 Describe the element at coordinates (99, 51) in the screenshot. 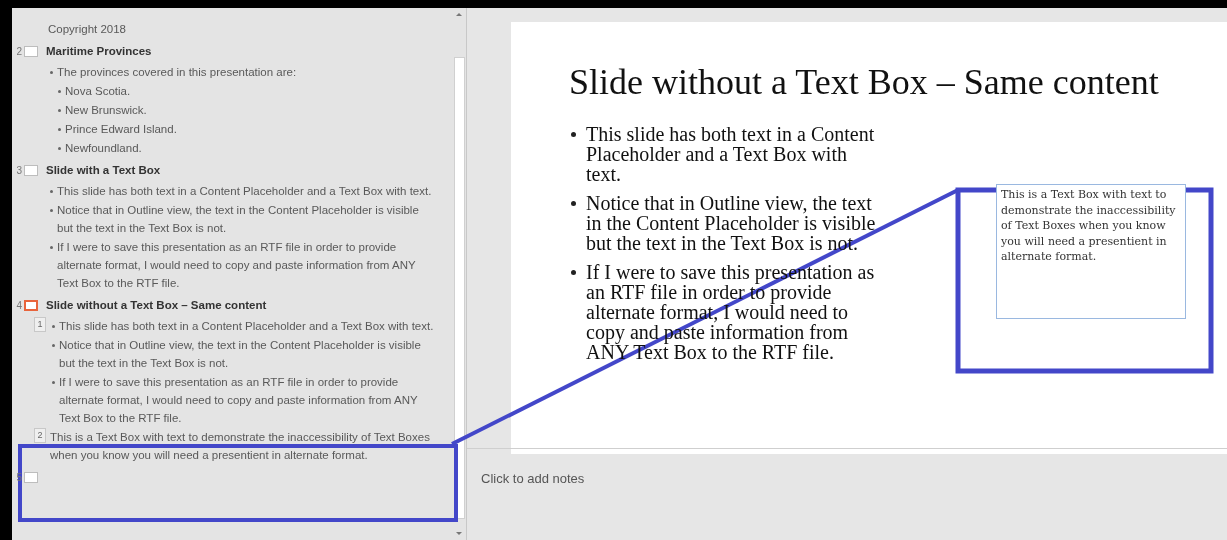

I see `slide-title: Maritime Provinces` at that location.